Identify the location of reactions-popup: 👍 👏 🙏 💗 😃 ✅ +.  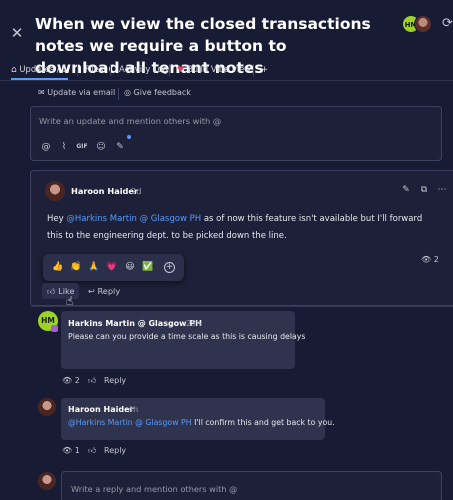
(113, 267).